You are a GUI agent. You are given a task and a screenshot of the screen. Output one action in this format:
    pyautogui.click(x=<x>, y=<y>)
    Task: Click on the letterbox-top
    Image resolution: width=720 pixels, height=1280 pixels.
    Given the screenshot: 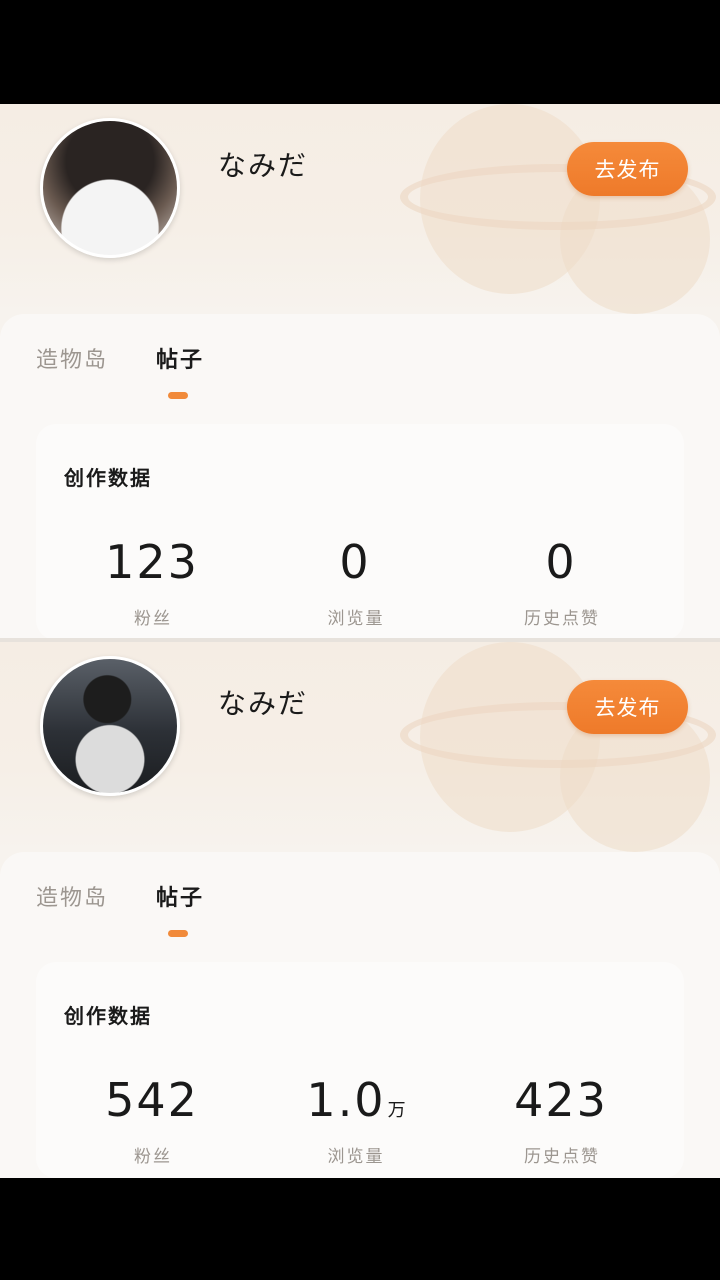 What is the action you would take?
    pyautogui.click(x=360, y=52)
    